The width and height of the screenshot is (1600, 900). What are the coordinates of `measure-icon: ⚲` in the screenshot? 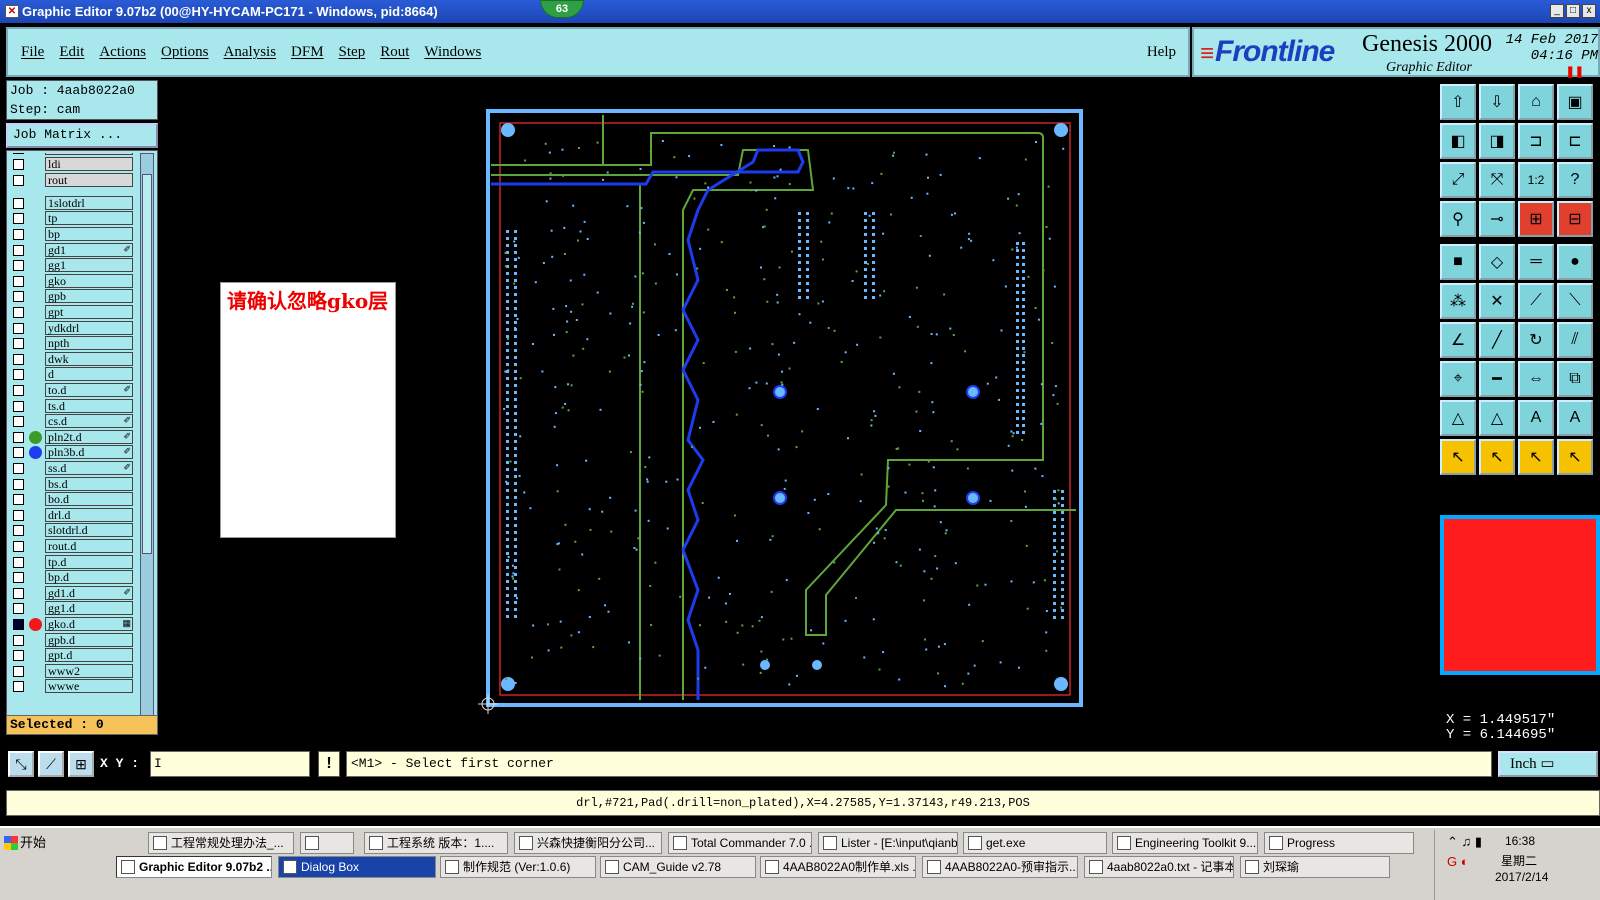 It's located at (1458, 219).